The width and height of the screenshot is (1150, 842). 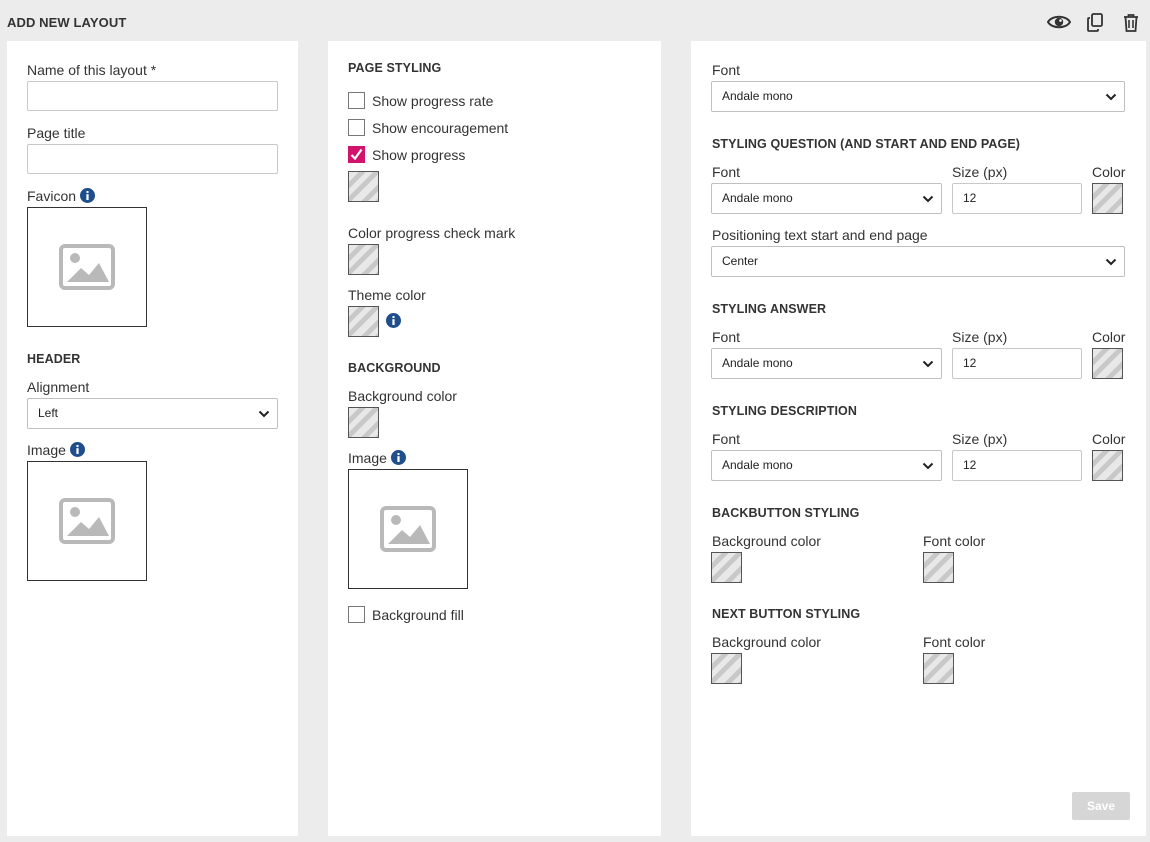 I want to click on background-image-upload, so click(x=408, y=529).